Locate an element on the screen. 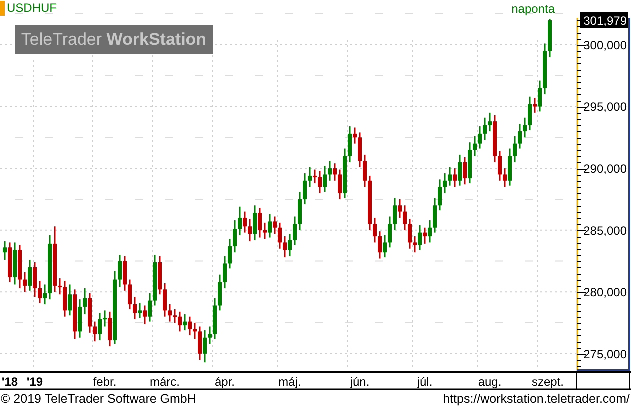 The height and width of the screenshot is (408, 631). symbol-label: USDHUF is located at coordinates (28, 8).